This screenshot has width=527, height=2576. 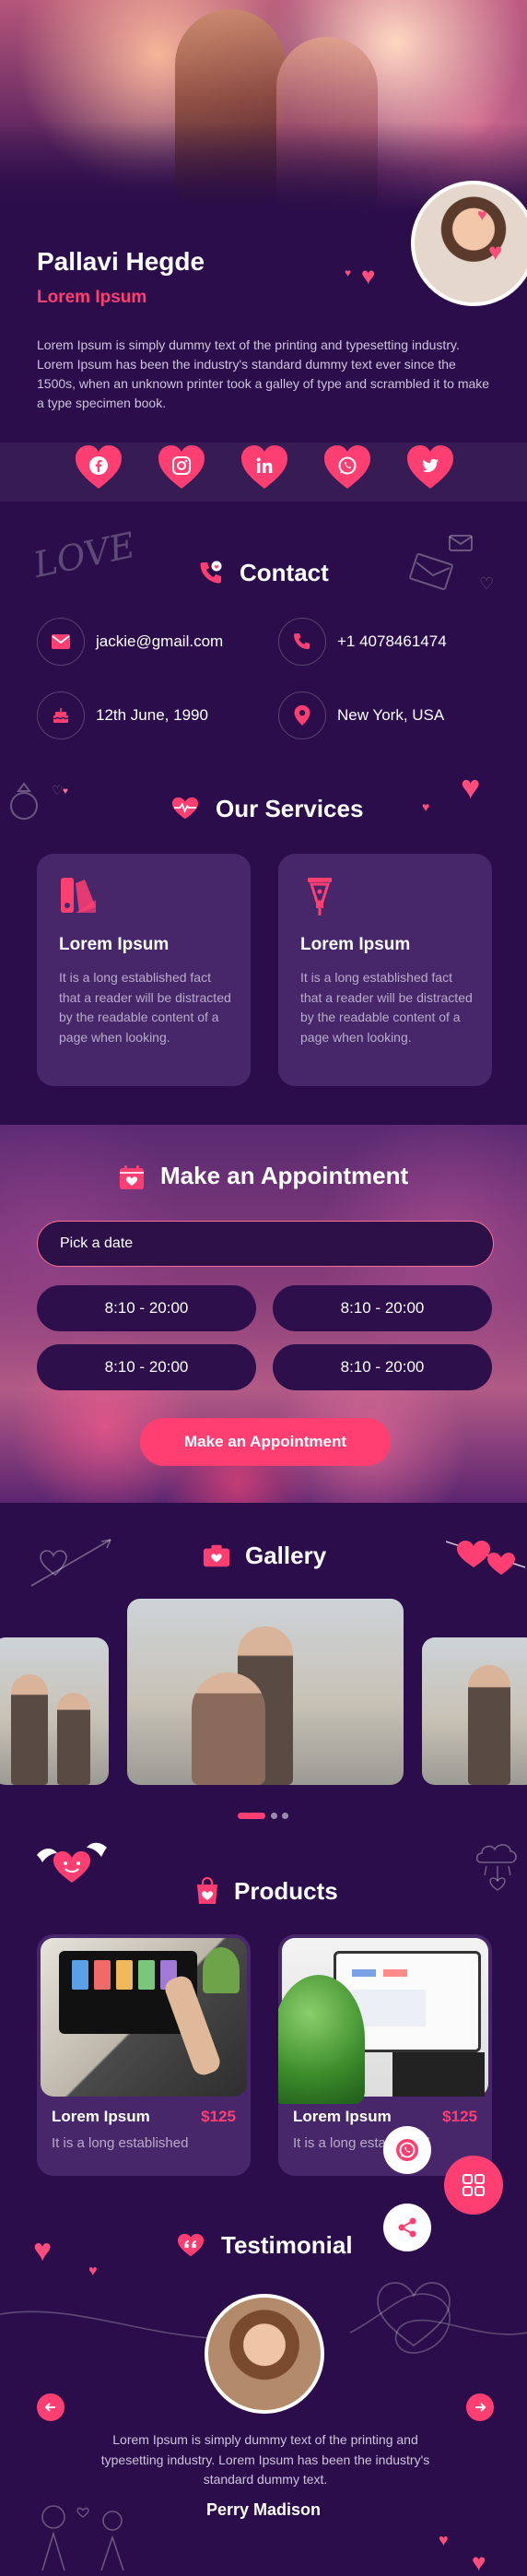 What do you see at coordinates (290, 808) in the screenshot?
I see `services-title: Our Services` at bounding box center [290, 808].